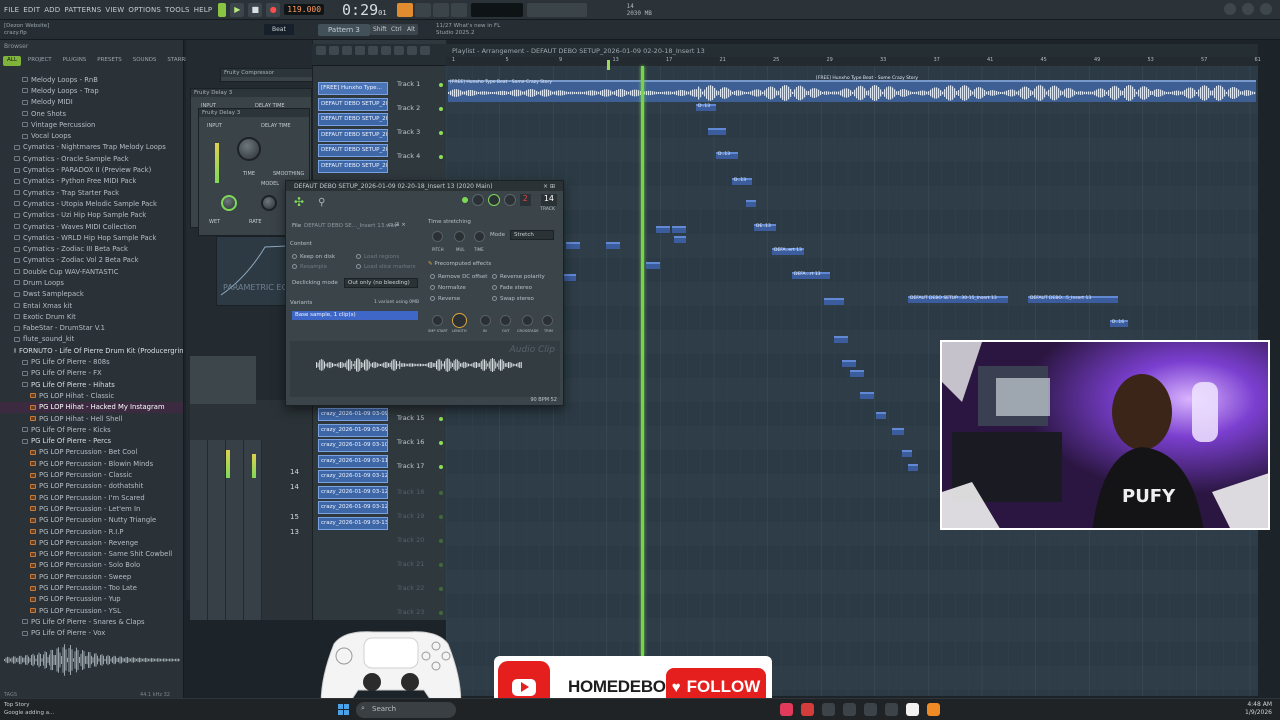 The width and height of the screenshot is (1280, 720). Describe the element at coordinates (82, 10) in the screenshot. I see `menu-patterns: Patterns` at that location.